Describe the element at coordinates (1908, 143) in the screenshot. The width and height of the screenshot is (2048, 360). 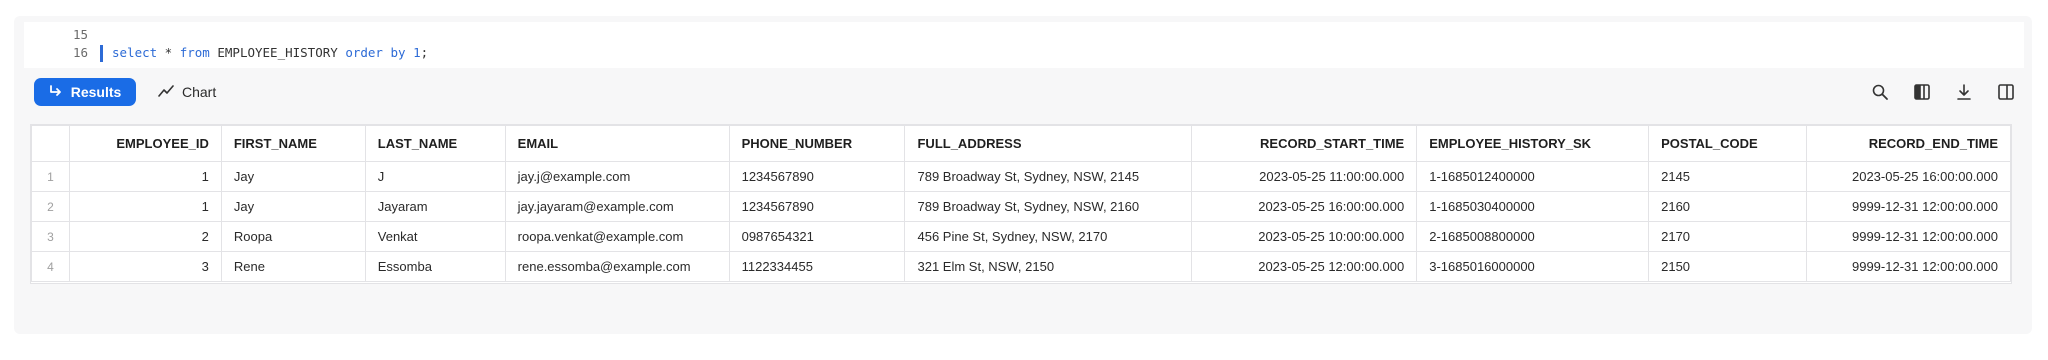
I see `column-header: RECORD_END_TIME` at that location.